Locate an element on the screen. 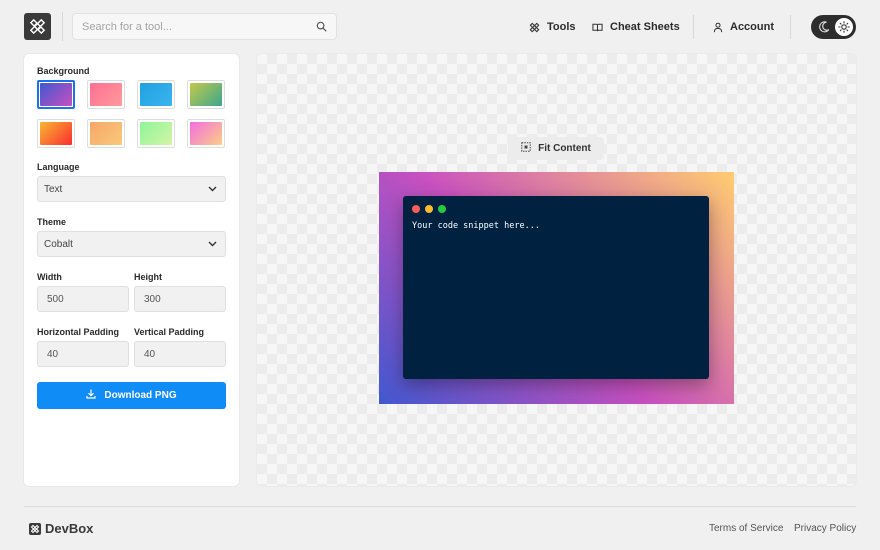 The width and height of the screenshot is (880, 550). fit-content-label: Fit Content is located at coordinates (564, 148).